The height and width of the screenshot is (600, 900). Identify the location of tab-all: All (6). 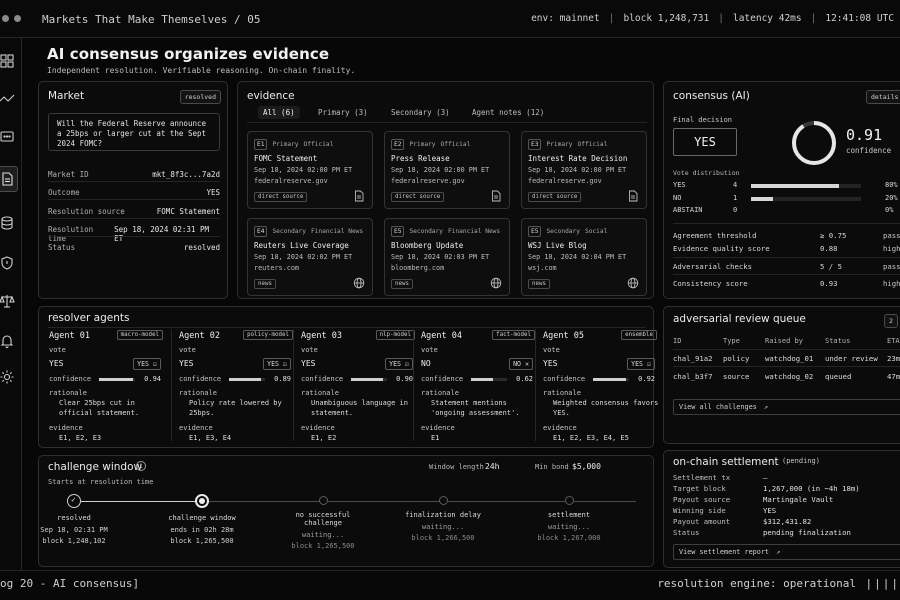
(279, 112).